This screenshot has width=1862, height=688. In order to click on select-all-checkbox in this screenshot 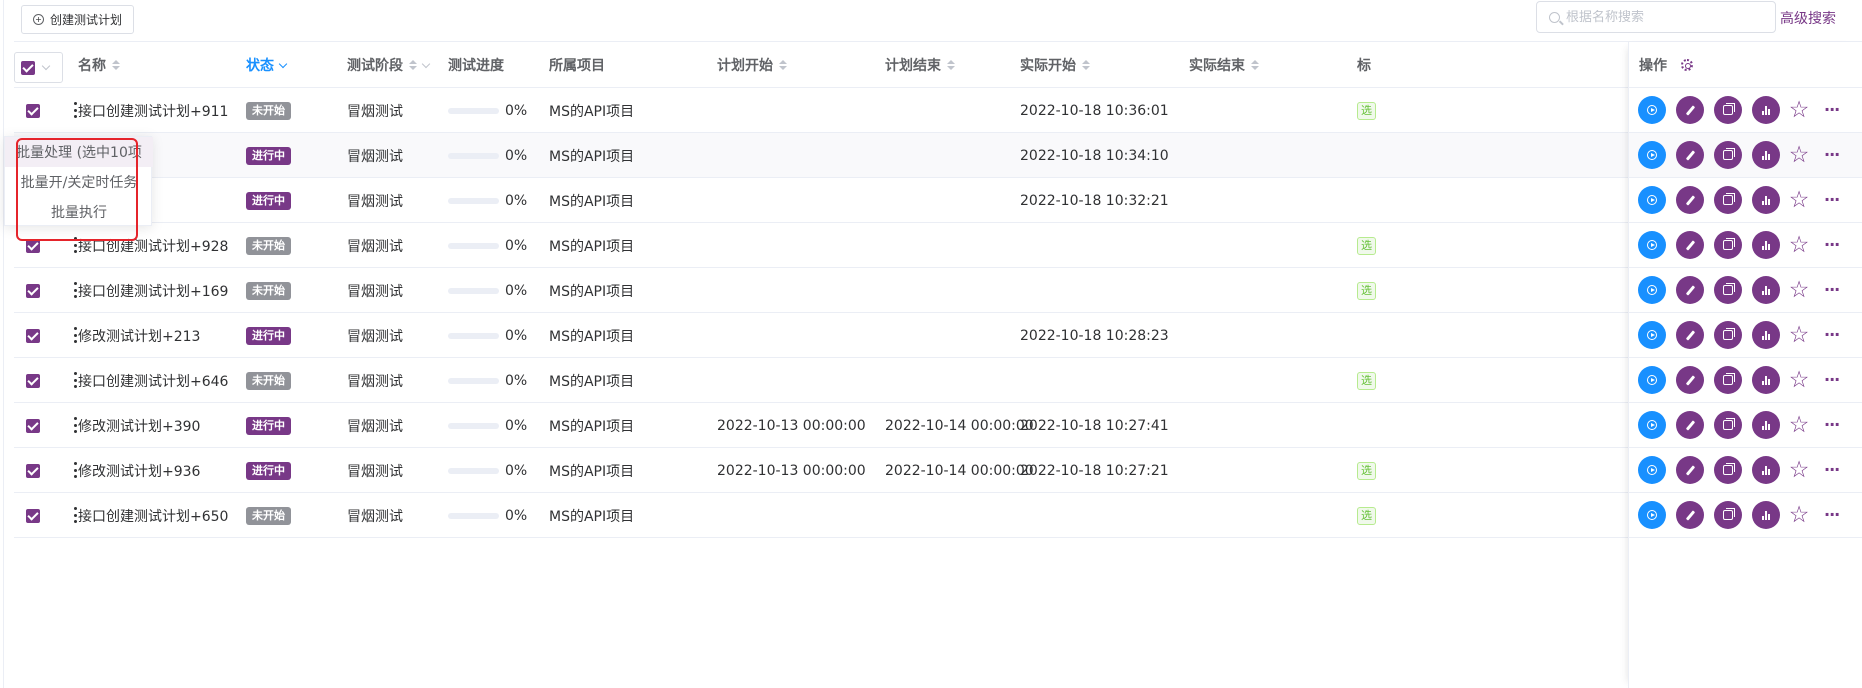, I will do `click(28, 67)`.